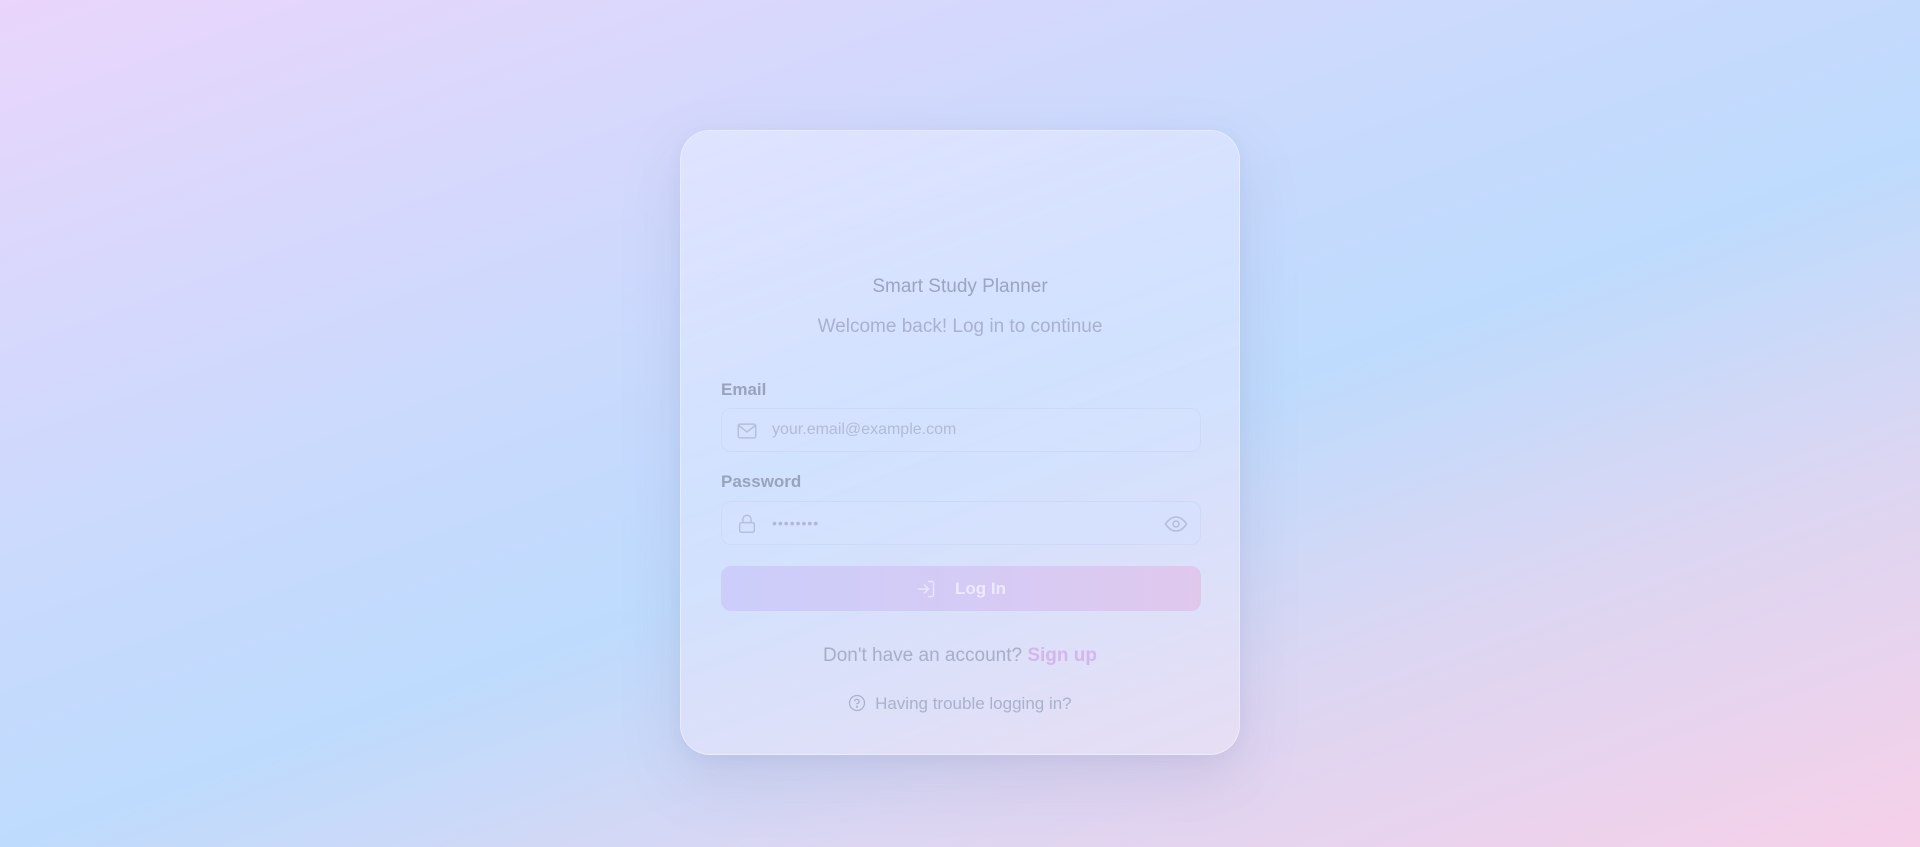 The height and width of the screenshot is (847, 1920). What do you see at coordinates (973, 703) in the screenshot?
I see `trouble-link: Having trouble logging in?` at bounding box center [973, 703].